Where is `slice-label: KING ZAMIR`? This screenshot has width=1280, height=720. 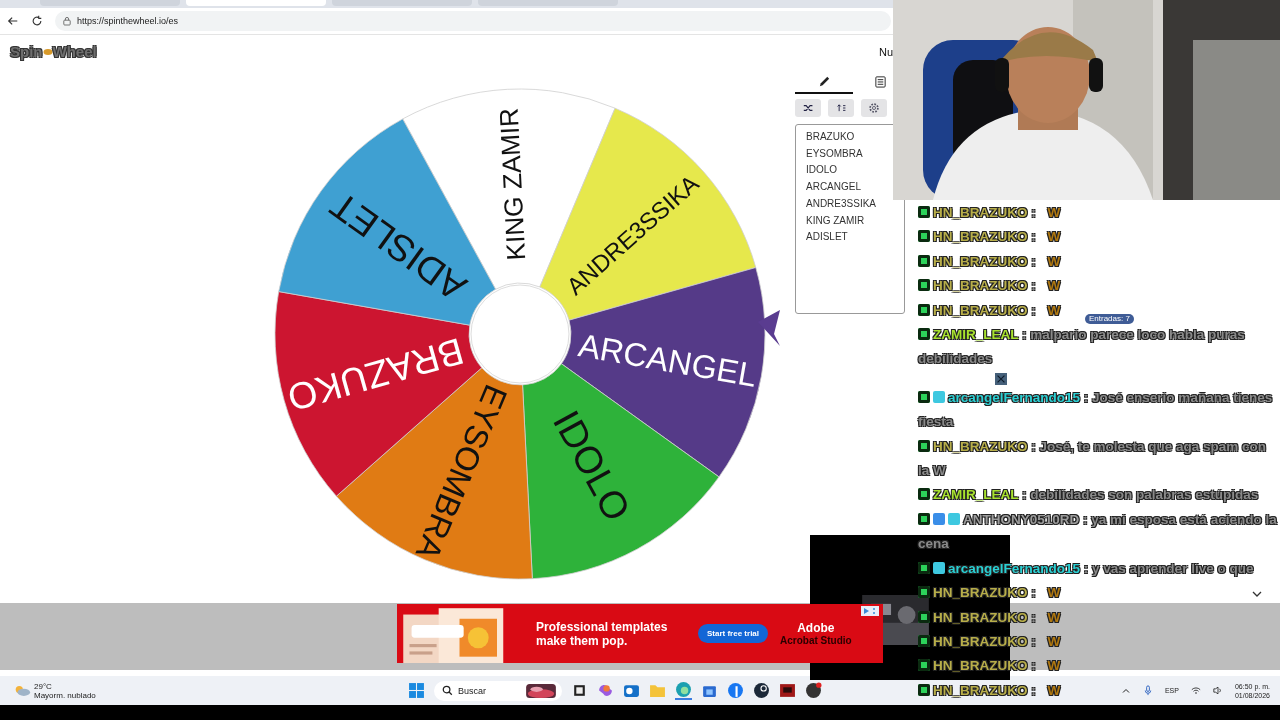
slice-label: KING ZAMIR is located at coordinates (512, 184).